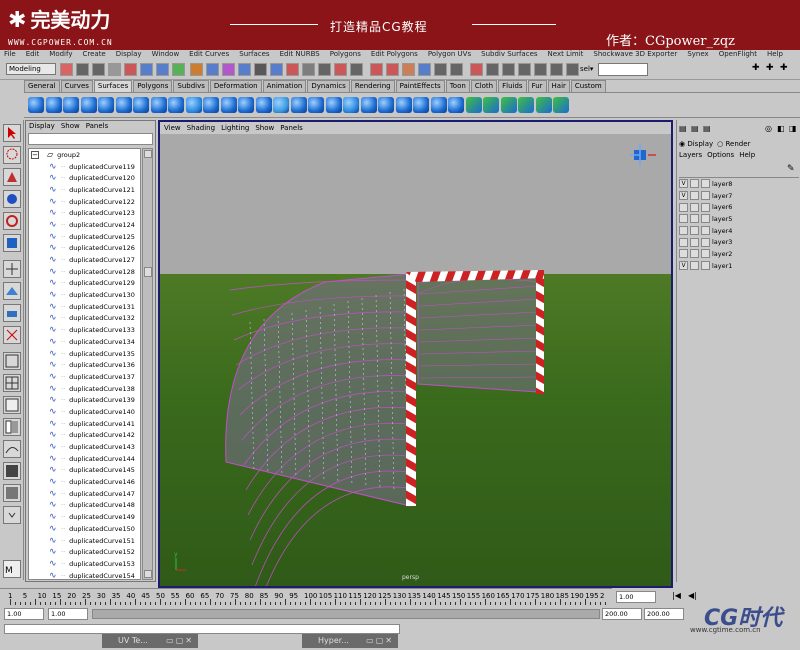 This screenshot has width=800, height=650. Describe the element at coordinates (180, 641) in the screenshot. I see `window-controls-icon: ▭▢✕` at that location.